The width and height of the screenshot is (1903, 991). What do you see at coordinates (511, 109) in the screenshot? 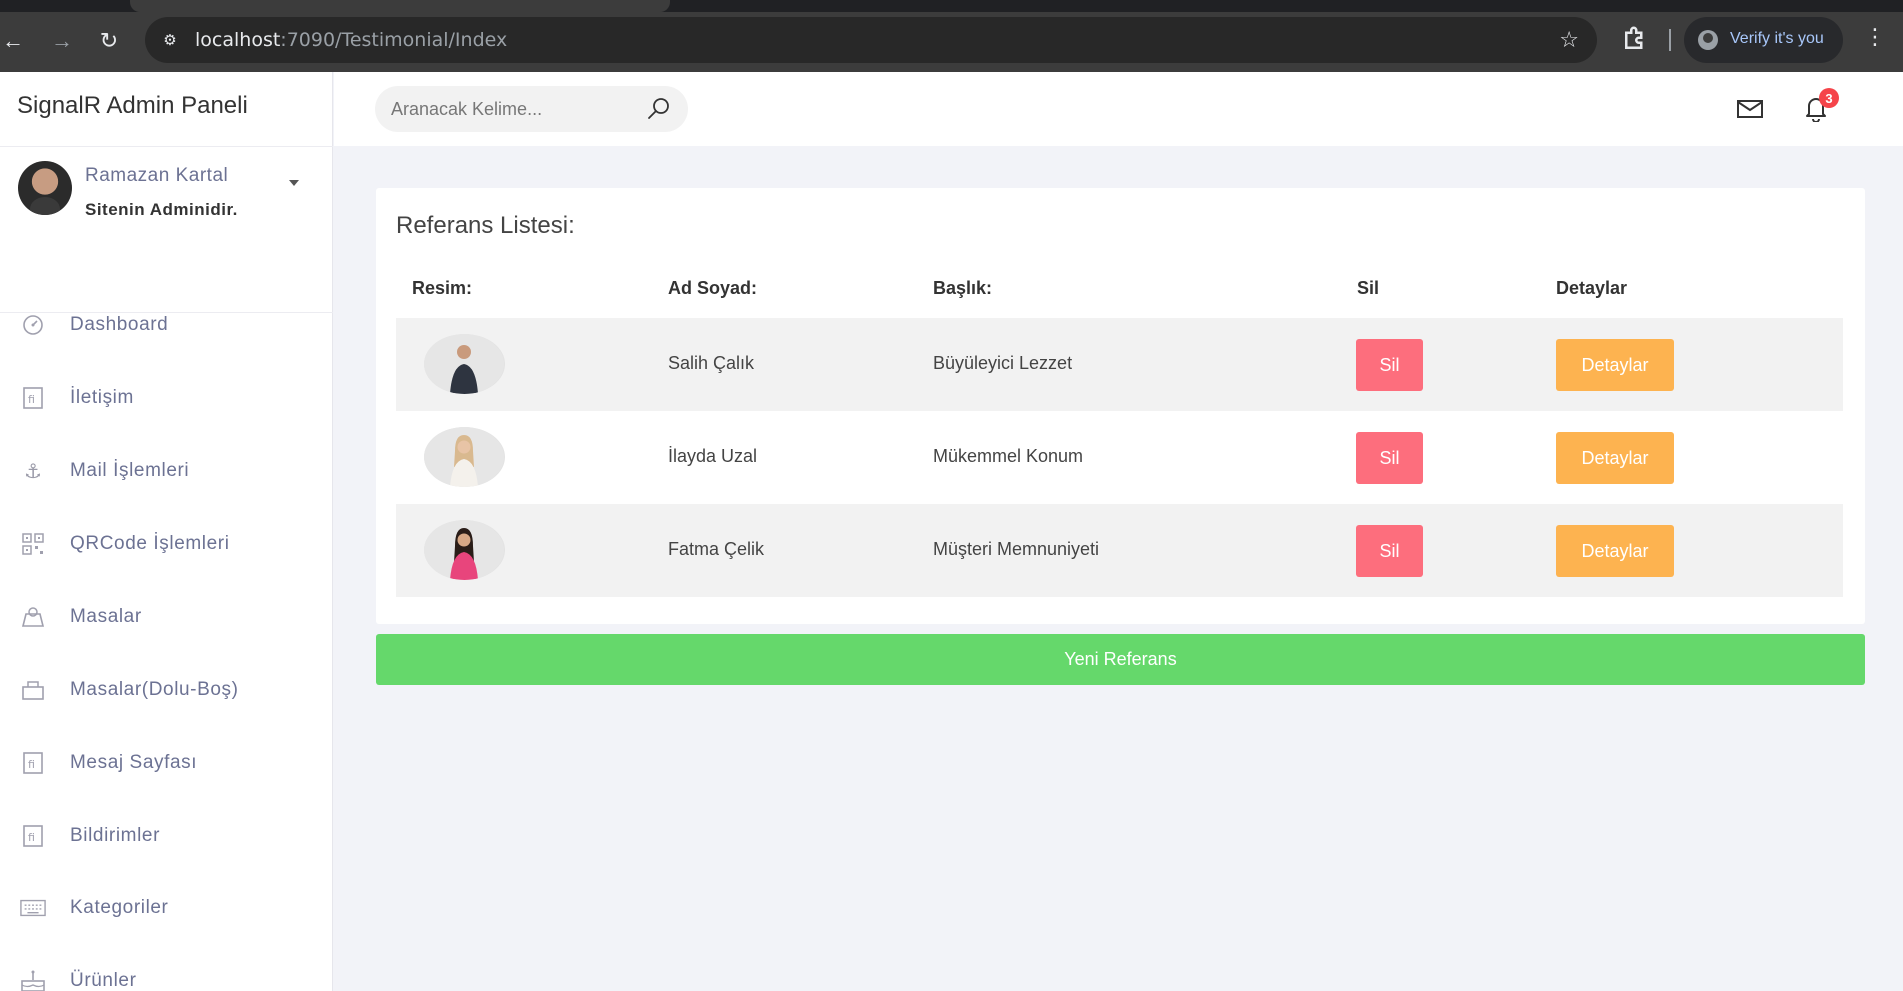
I see `search-input` at bounding box center [511, 109].